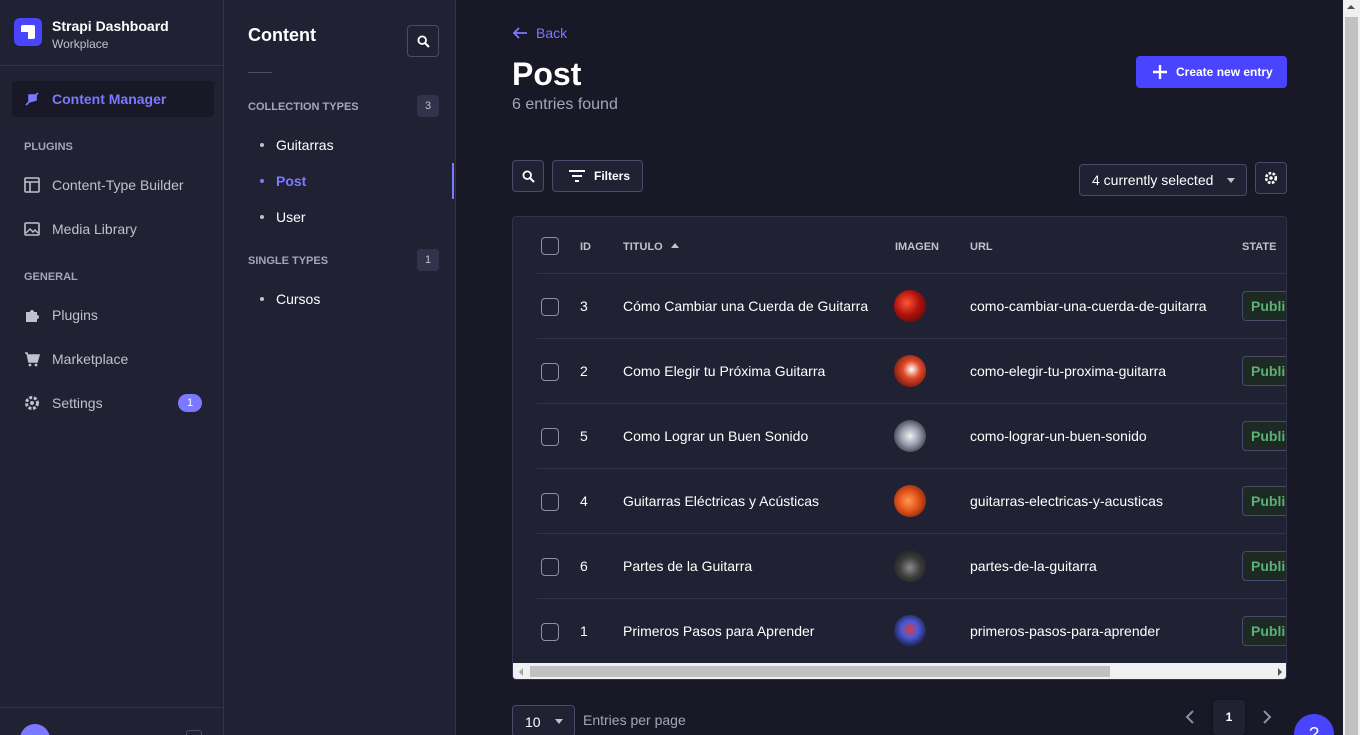 The width and height of the screenshot is (1360, 735). What do you see at coordinates (298, 299) in the screenshot?
I see `subnav-item-label: Cursos` at bounding box center [298, 299].